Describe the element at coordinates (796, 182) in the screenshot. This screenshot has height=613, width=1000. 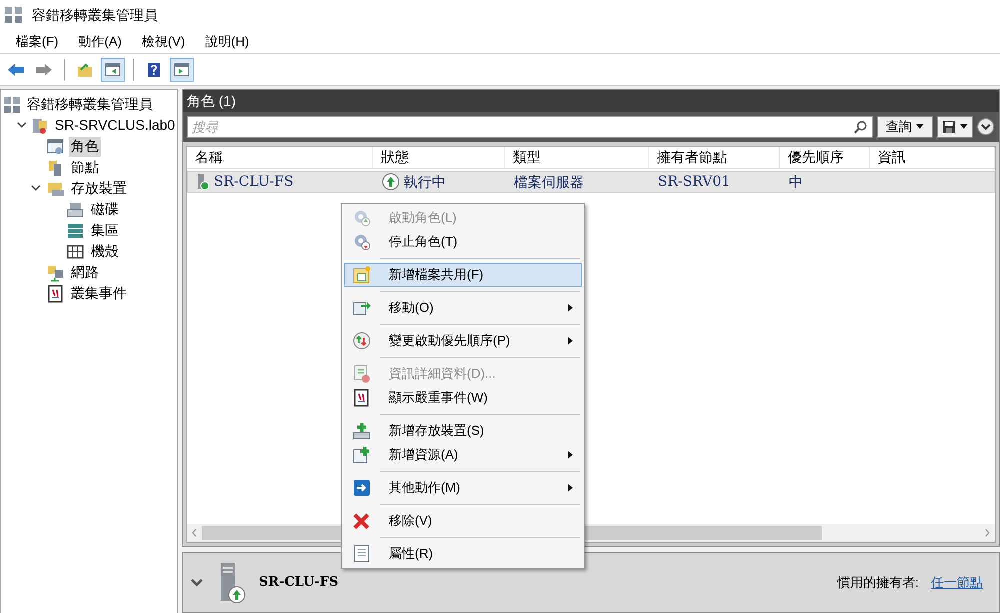
I see `table-cell-text: 中` at that location.